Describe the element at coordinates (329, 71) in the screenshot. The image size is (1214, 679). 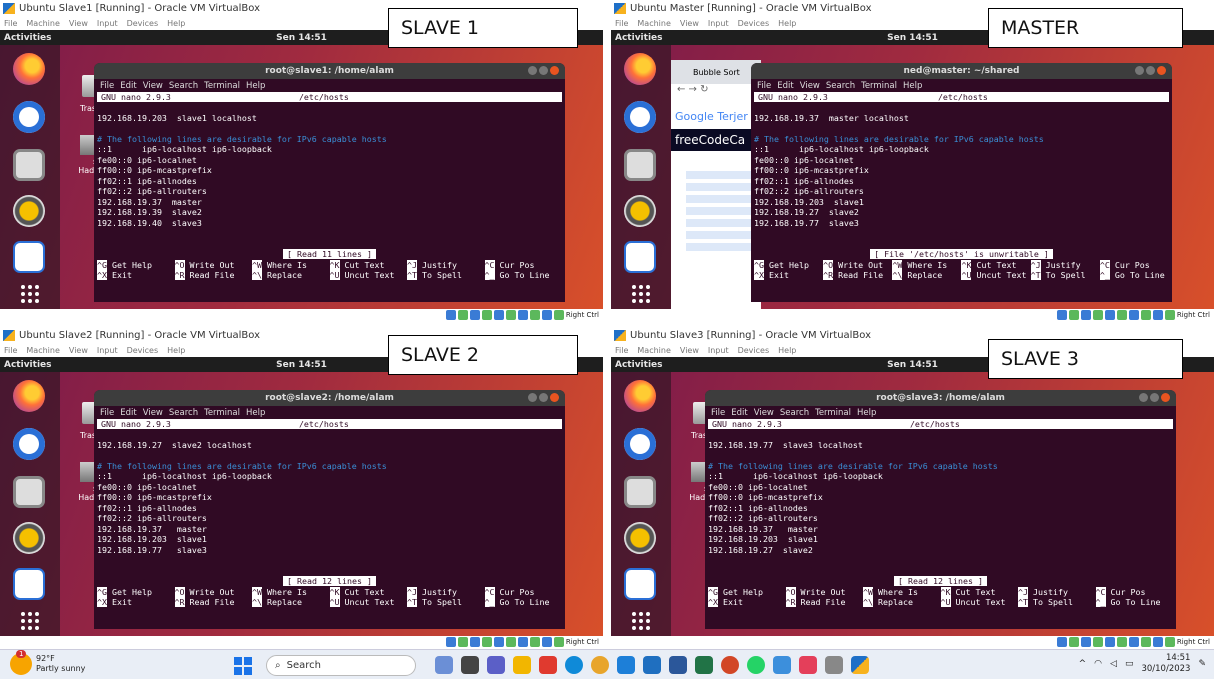
I see `terminal-titlebar: root@slave1: /home/alam` at that location.